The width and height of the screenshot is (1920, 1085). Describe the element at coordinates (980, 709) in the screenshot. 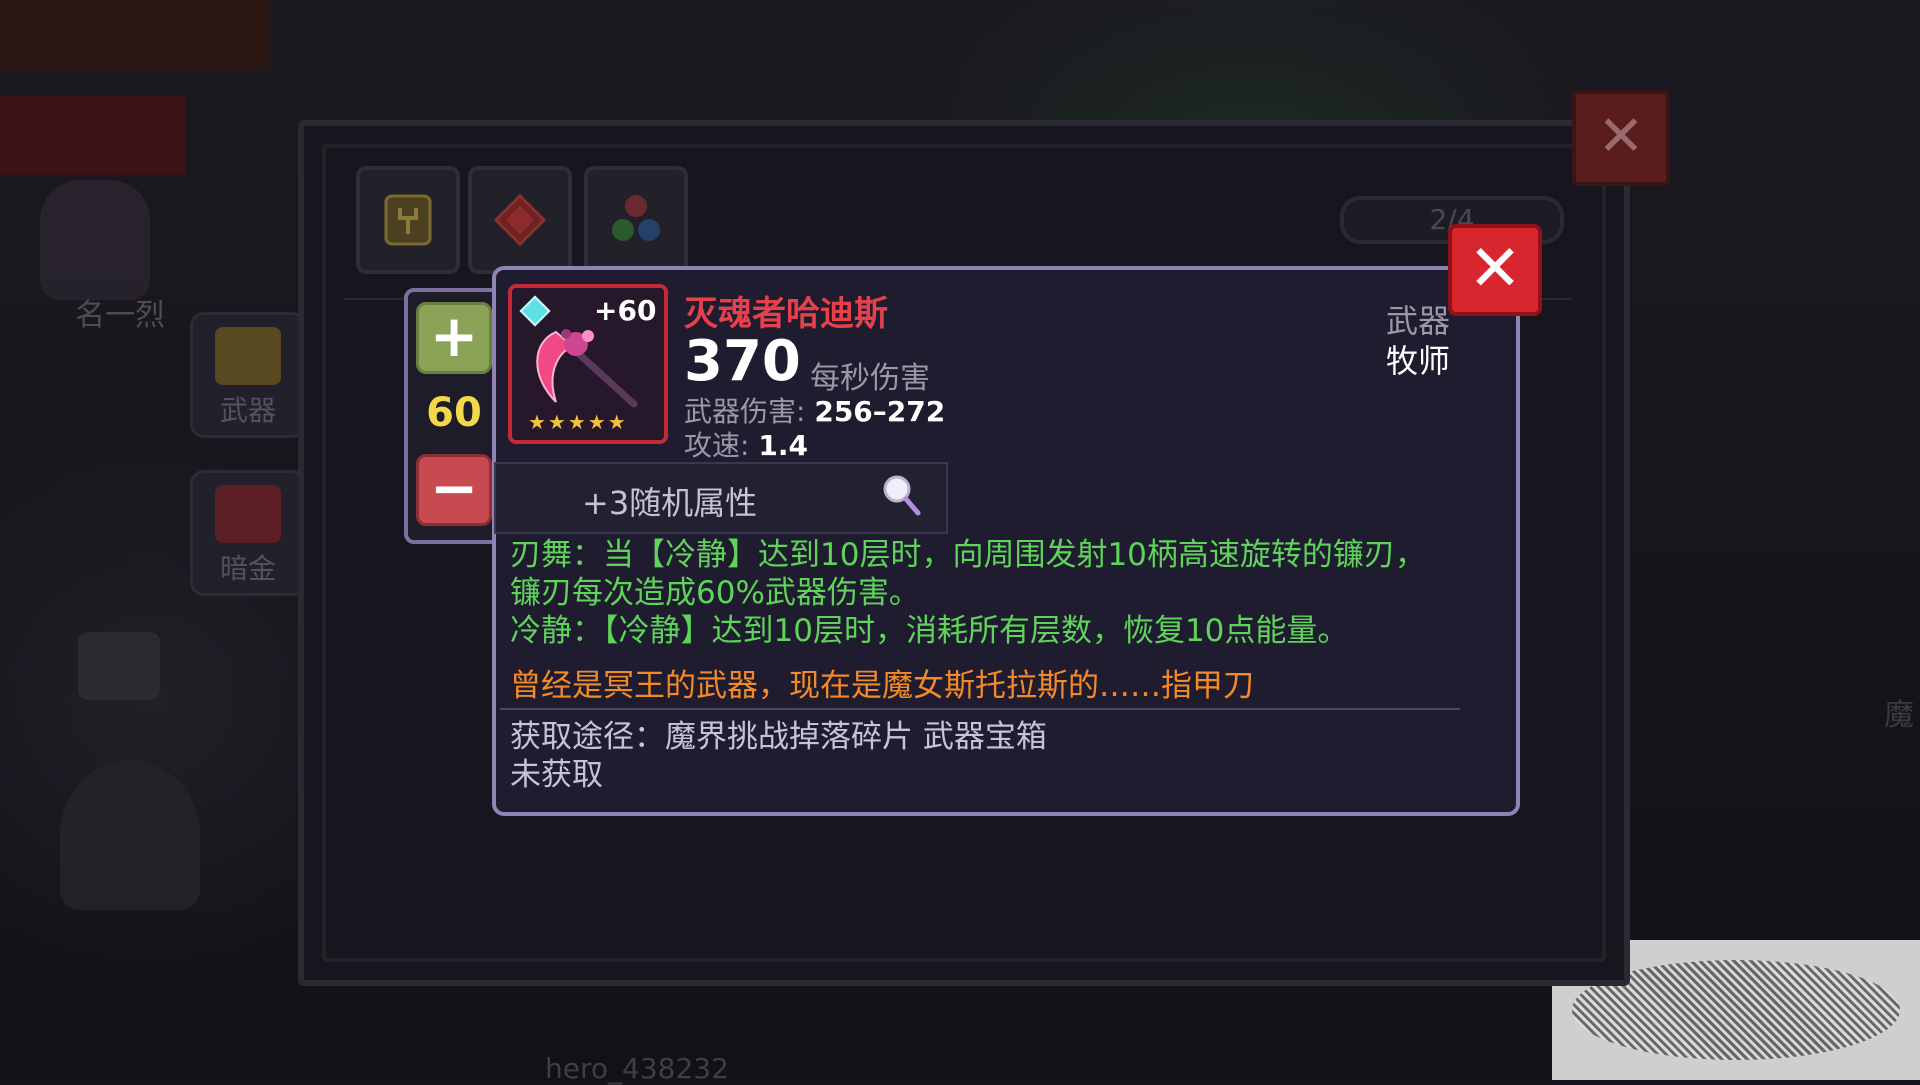

I see `panel-divider` at that location.